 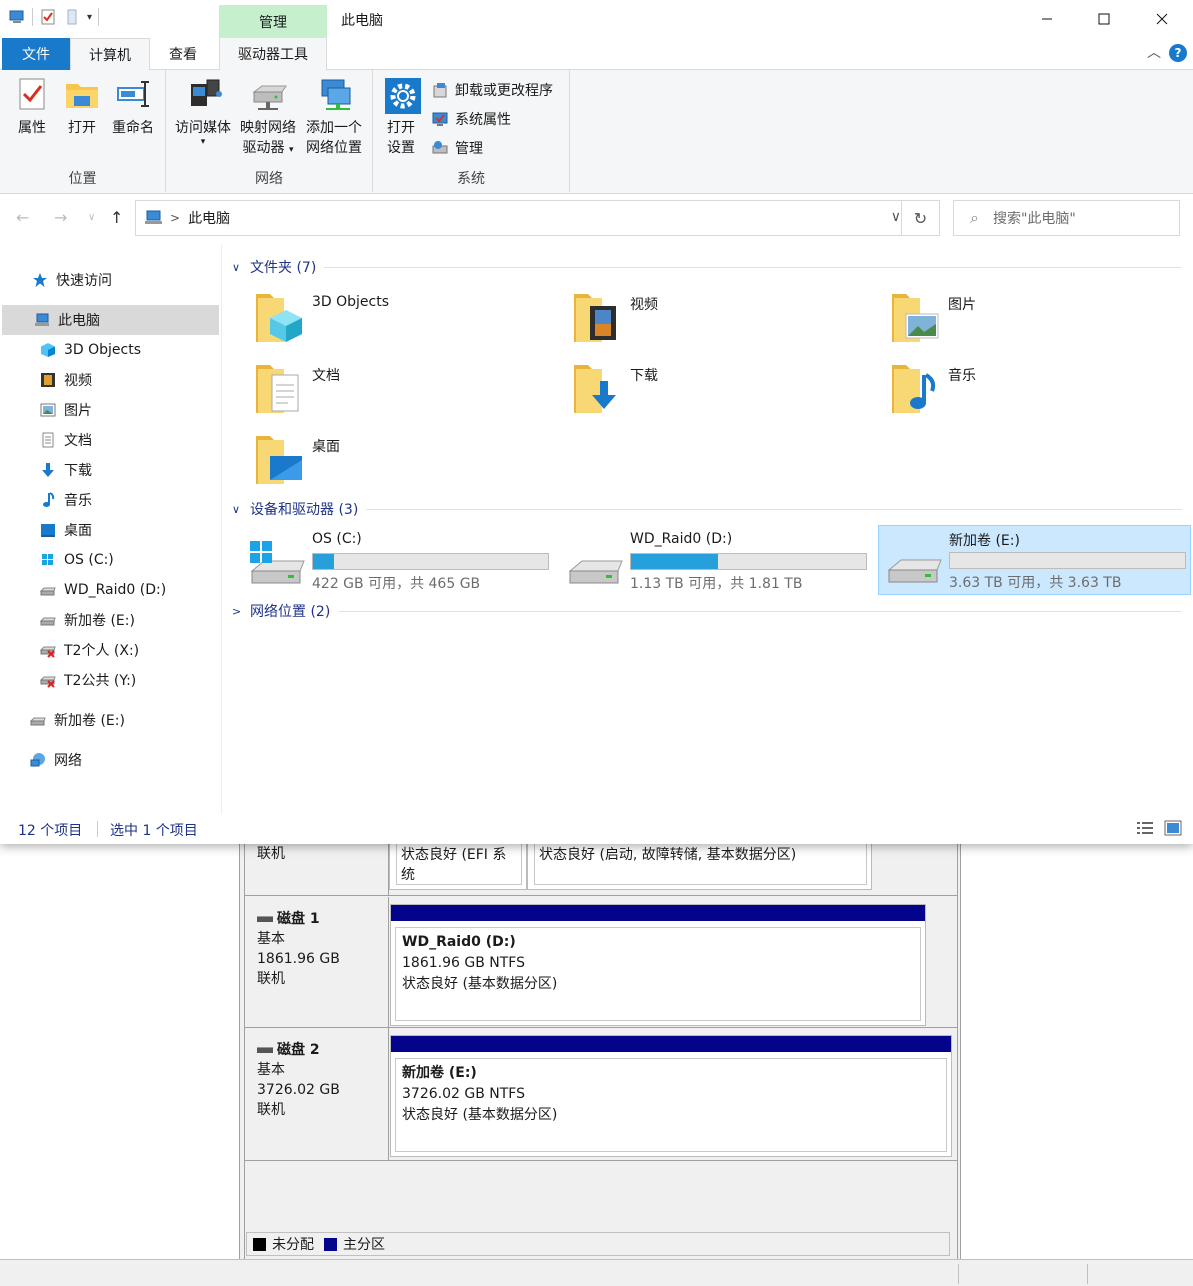 What do you see at coordinates (110, 760) in the screenshot?
I see `nav-network: 网络` at bounding box center [110, 760].